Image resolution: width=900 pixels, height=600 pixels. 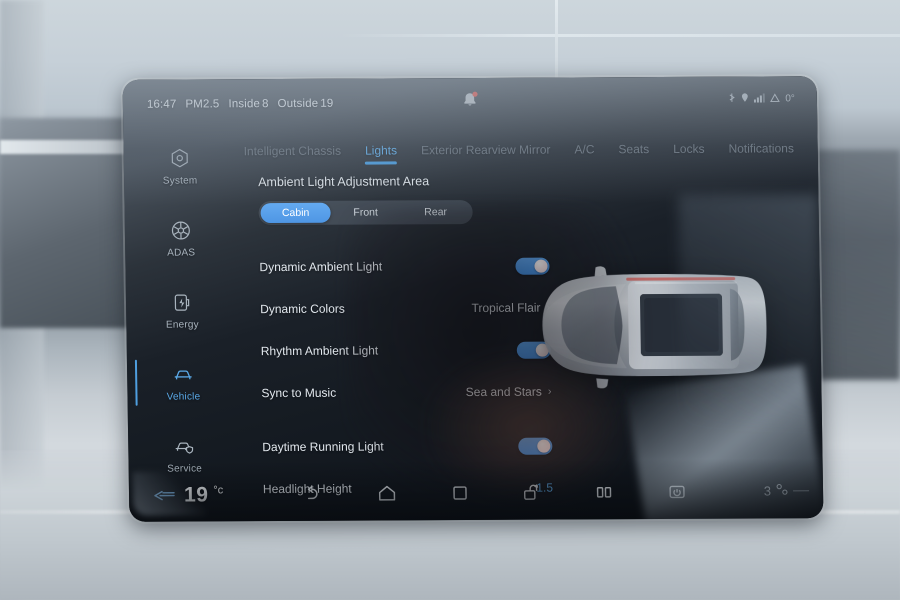 What do you see at coordinates (180, 181) in the screenshot?
I see `sidebar-item-label: System` at bounding box center [180, 181].